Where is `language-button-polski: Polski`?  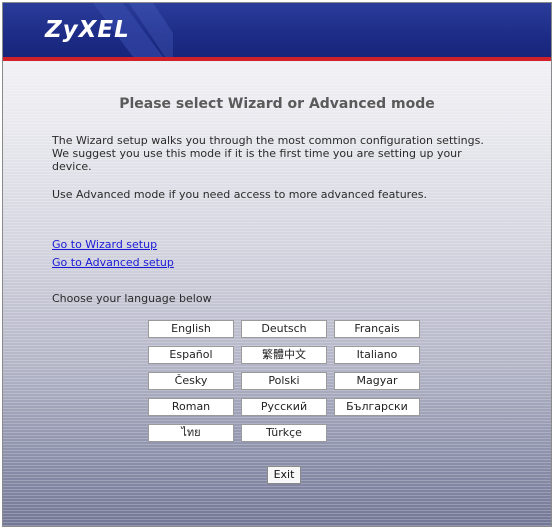 language-button-polski: Polski is located at coordinates (284, 381).